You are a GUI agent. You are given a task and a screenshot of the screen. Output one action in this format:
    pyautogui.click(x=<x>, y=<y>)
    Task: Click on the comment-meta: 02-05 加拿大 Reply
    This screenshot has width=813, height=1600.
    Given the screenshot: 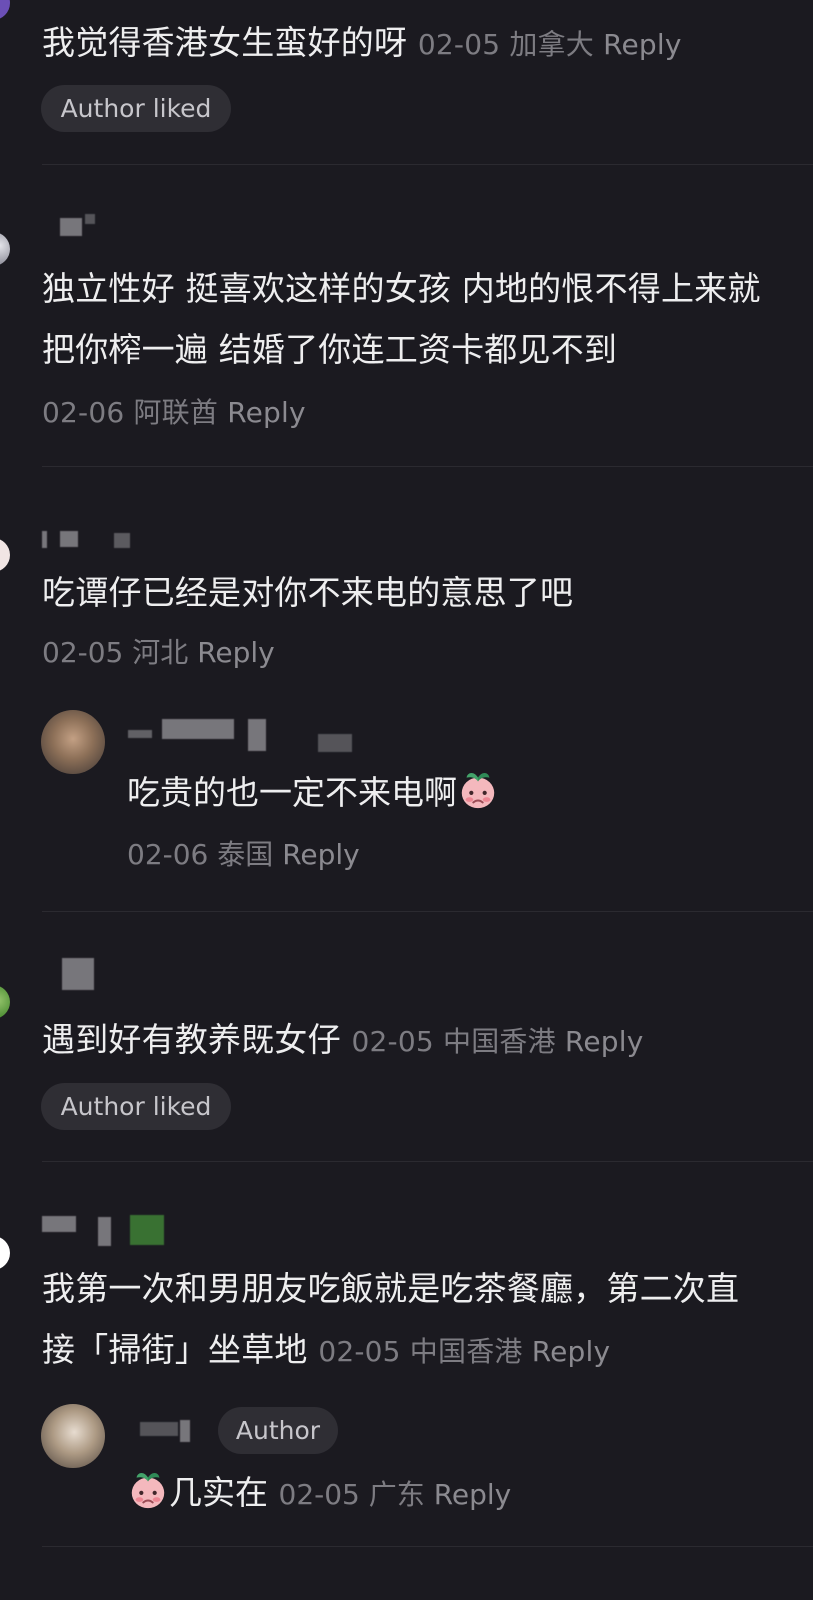 What is the action you would take?
    pyautogui.click(x=550, y=44)
    